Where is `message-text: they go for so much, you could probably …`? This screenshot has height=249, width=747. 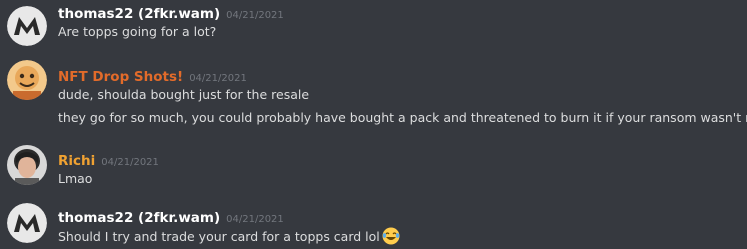 message-text: they go for so much, you could probably … is located at coordinates (402, 117).